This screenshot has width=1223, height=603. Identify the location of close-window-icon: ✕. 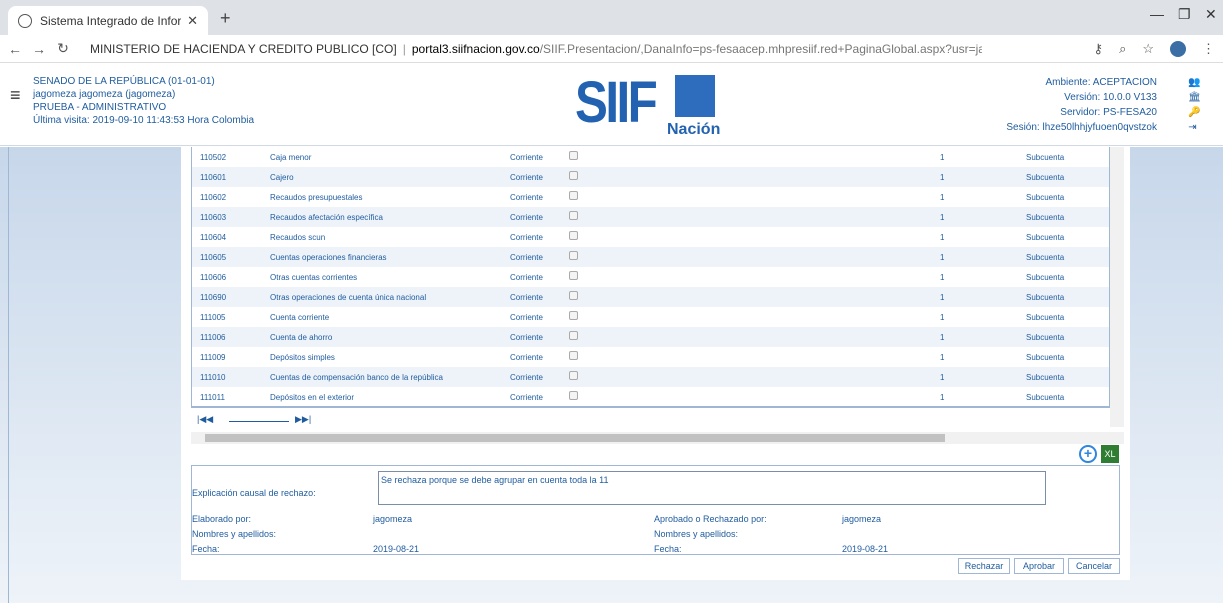
(1211, 14).